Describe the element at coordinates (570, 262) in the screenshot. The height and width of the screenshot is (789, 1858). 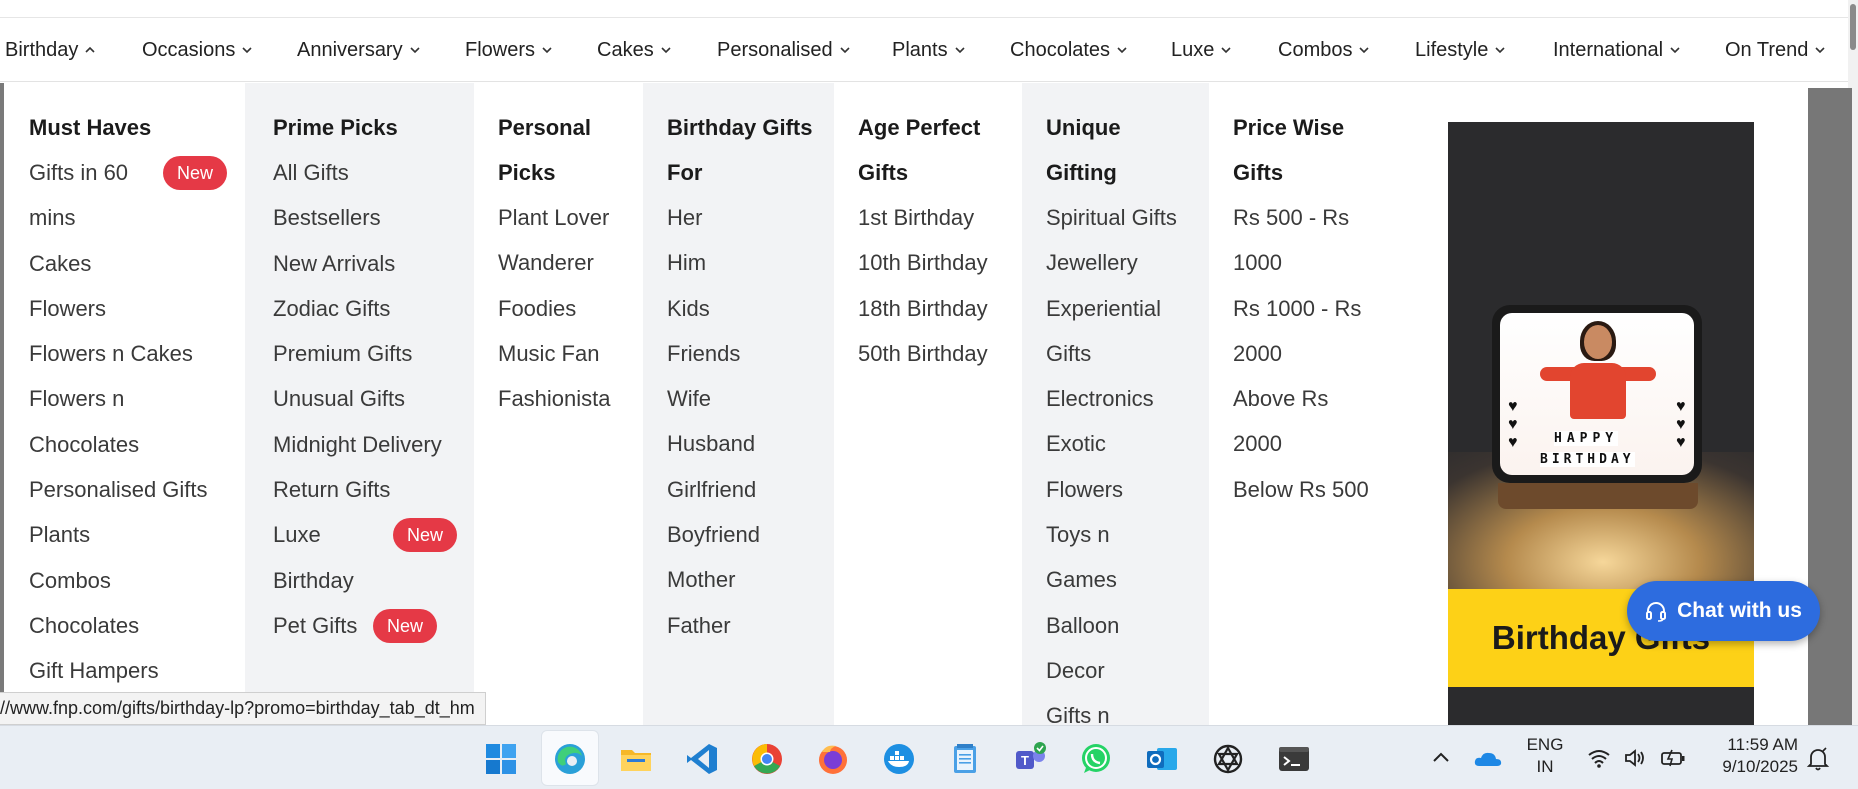
I see `menu-link: Wanderer` at that location.